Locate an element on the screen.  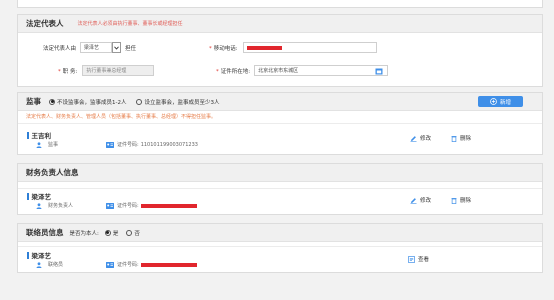
contact-view-button: 查看 is located at coordinates (418, 259).